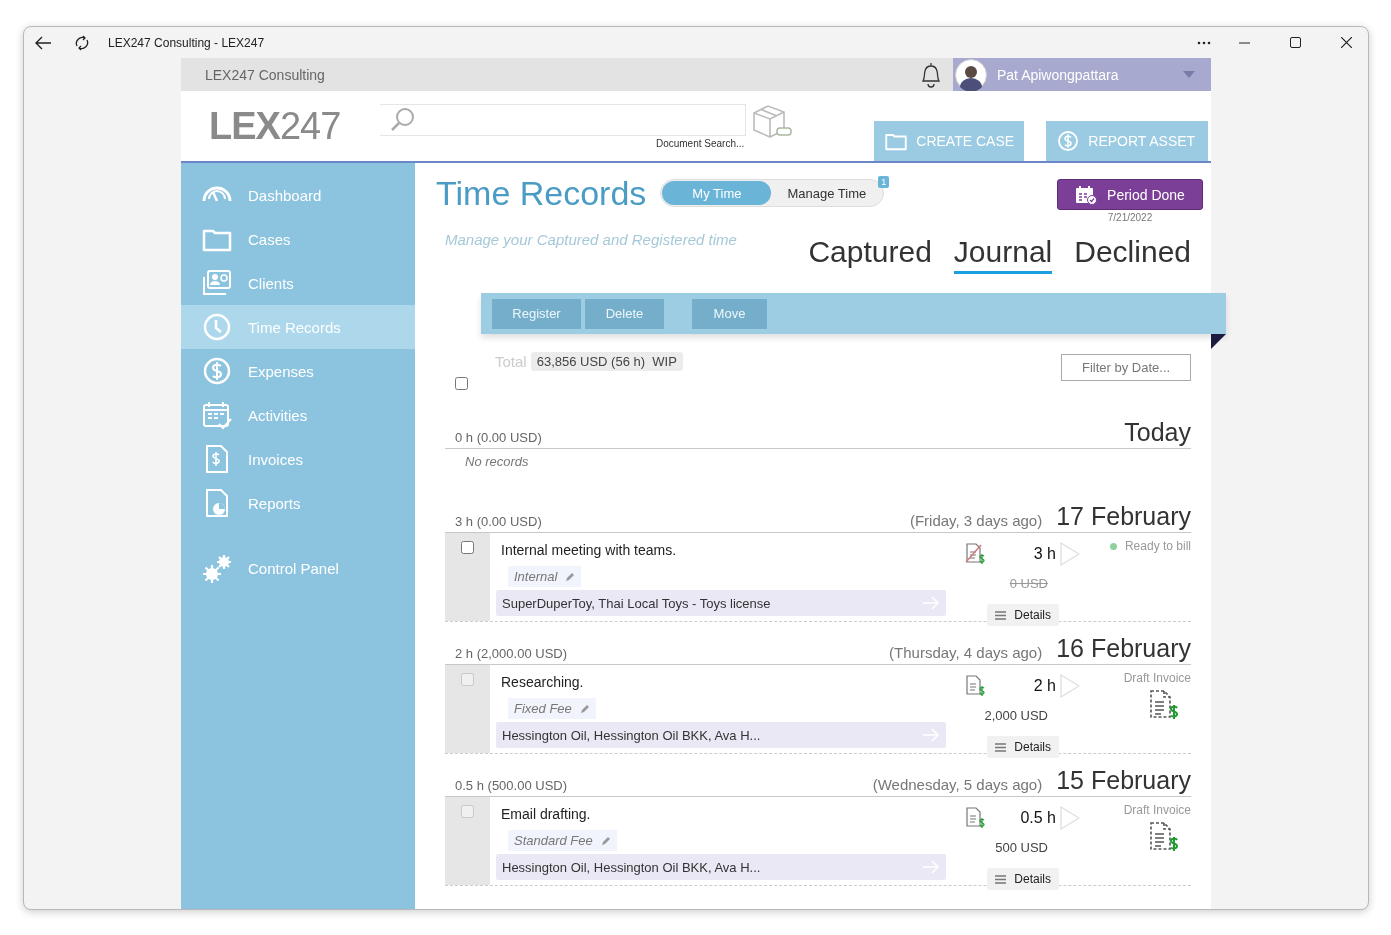 This screenshot has width=1391, height=935. Describe the element at coordinates (545, 576) in the screenshot. I see `fee-type-tag: Internal` at that location.